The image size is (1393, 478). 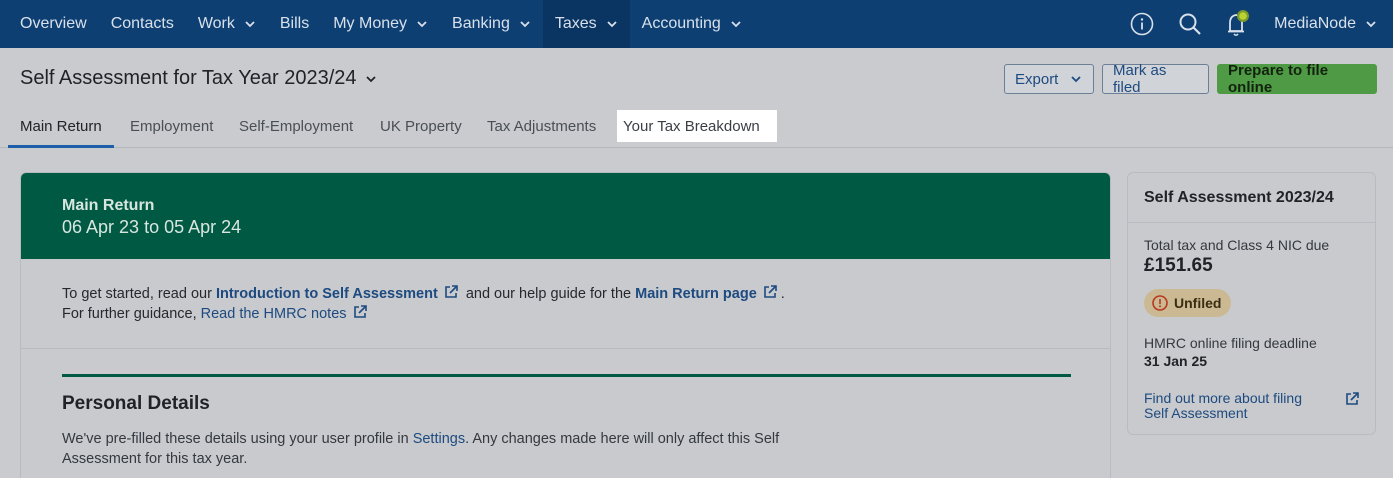 What do you see at coordinates (108, 205) in the screenshot?
I see `main-return-title: Main Return` at bounding box center [108, 205].